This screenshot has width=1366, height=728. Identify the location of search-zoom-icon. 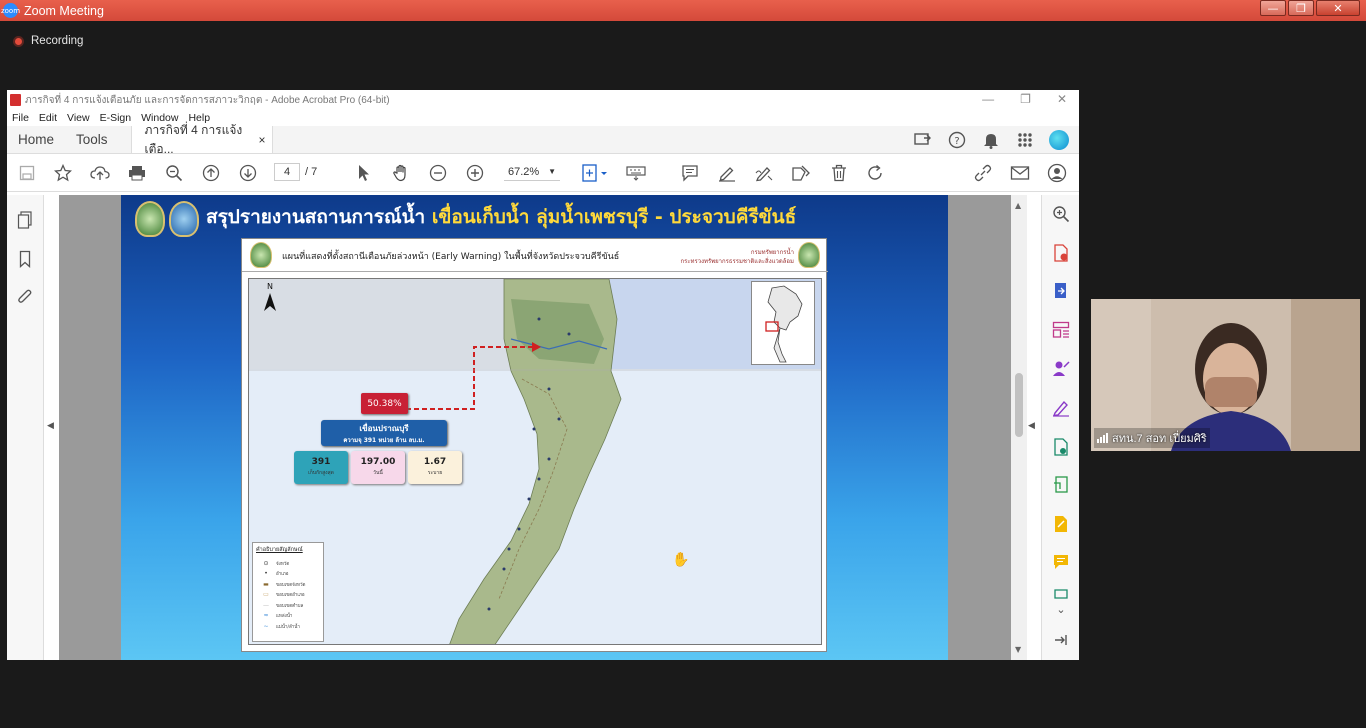
(1061, 214).